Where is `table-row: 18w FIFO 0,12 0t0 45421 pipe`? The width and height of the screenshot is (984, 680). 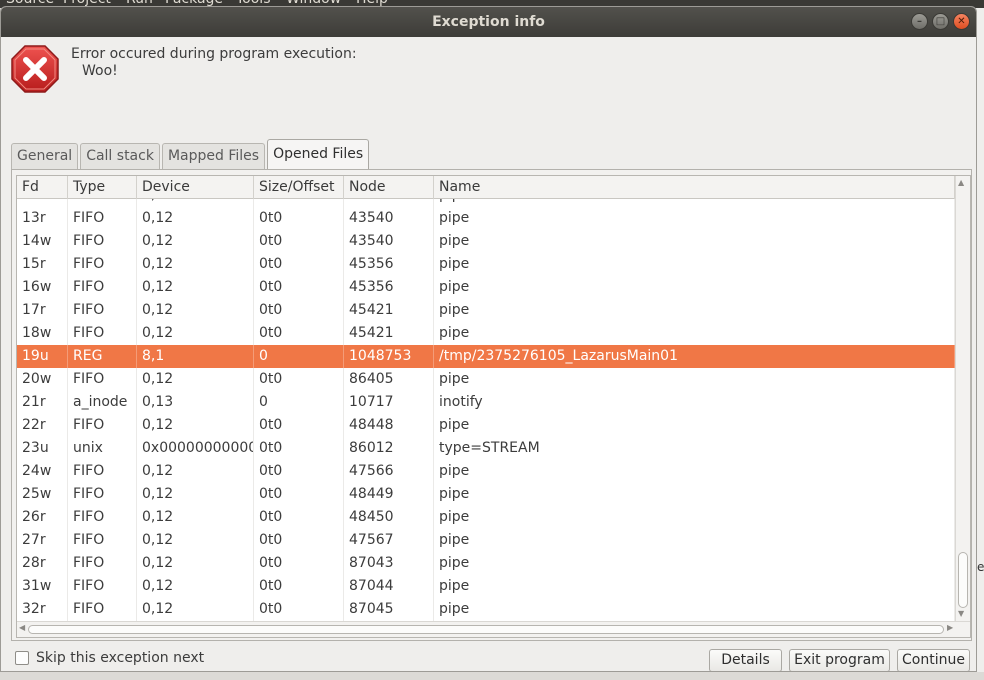
table-row: 18w FIFO 0,12 0t0 45421 pipe is located at coordinates (486, 333).